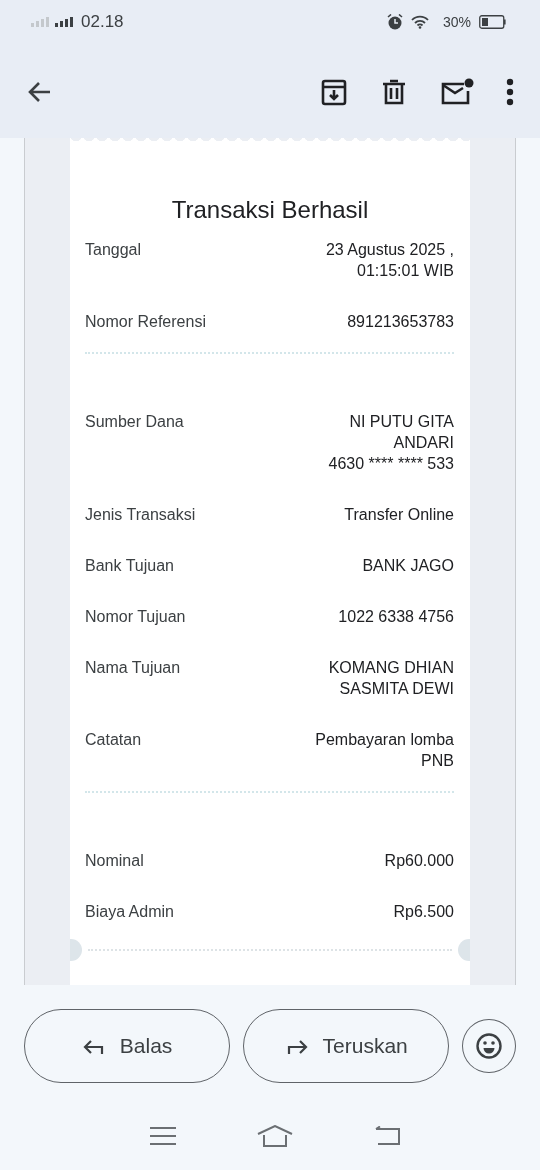 The image size is (540, 1170). Describe the element at coordinates (386, 1136) in the screenshot. I see `back-icon` at that location.